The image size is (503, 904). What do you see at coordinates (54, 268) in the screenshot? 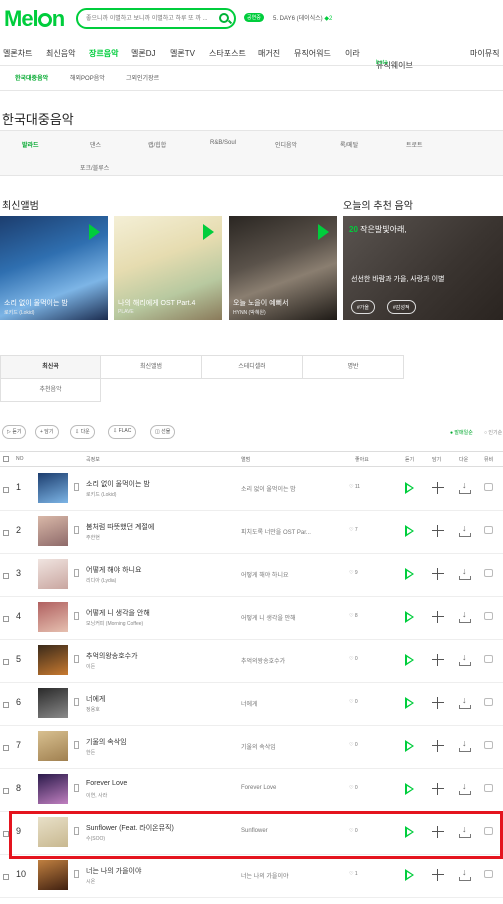
I see `album-card: 소리 없이 울먹이는 밤 로키드 (Lokid)` at bounding box center [54, 268].